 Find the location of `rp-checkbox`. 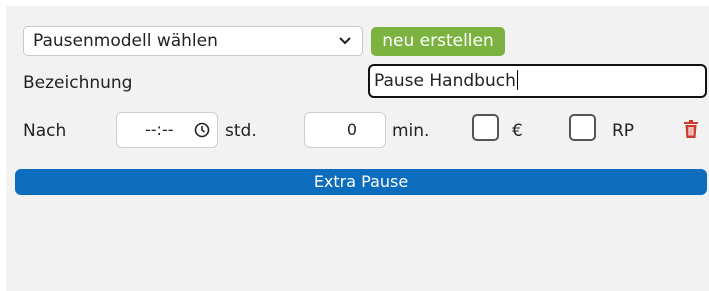

rp-checkbox is located at coordinates (582, 127).